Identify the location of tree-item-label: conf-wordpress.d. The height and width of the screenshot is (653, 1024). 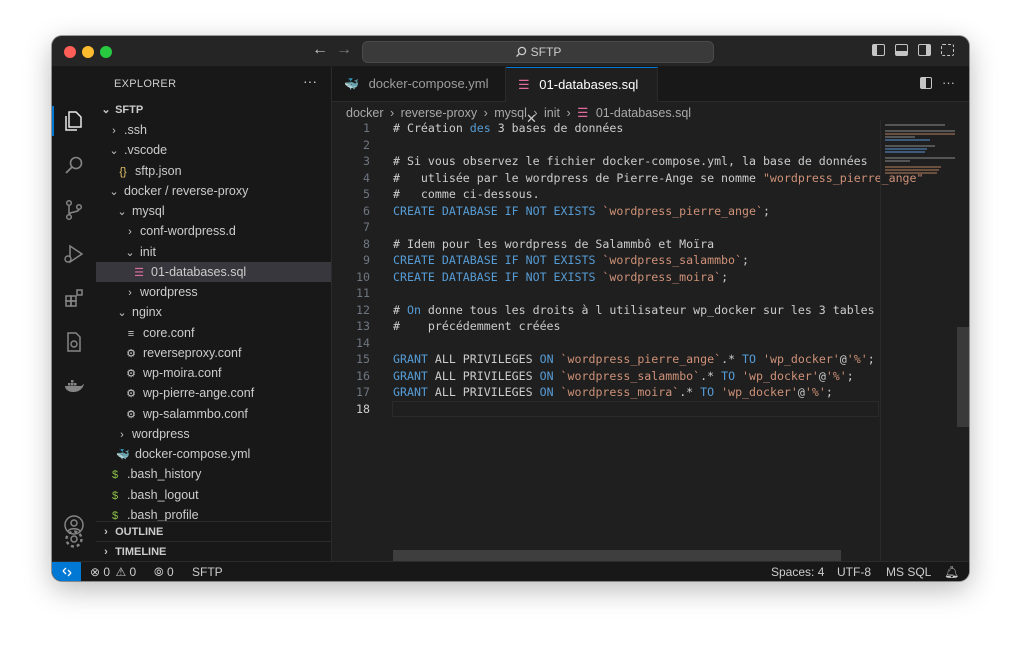
(188, 231).